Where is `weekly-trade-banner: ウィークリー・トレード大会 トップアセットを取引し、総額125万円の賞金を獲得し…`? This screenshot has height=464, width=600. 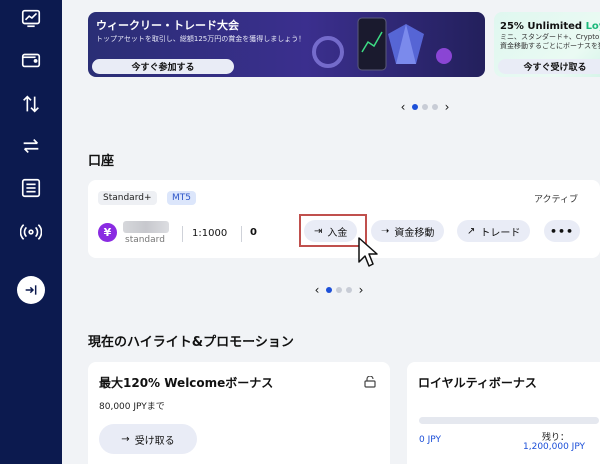
weekly-trade-banner: ウィークリー・トレード大会 トップアセットを取引し、総額125万円の賞金を獲得し… is located at coordinates (286, 44).